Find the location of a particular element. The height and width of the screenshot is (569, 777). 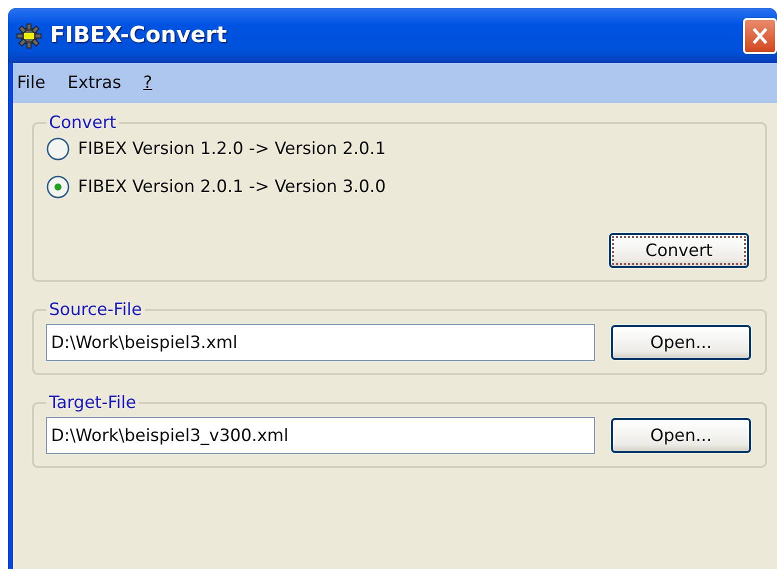

close-icon is located at coordinates (760, 36).